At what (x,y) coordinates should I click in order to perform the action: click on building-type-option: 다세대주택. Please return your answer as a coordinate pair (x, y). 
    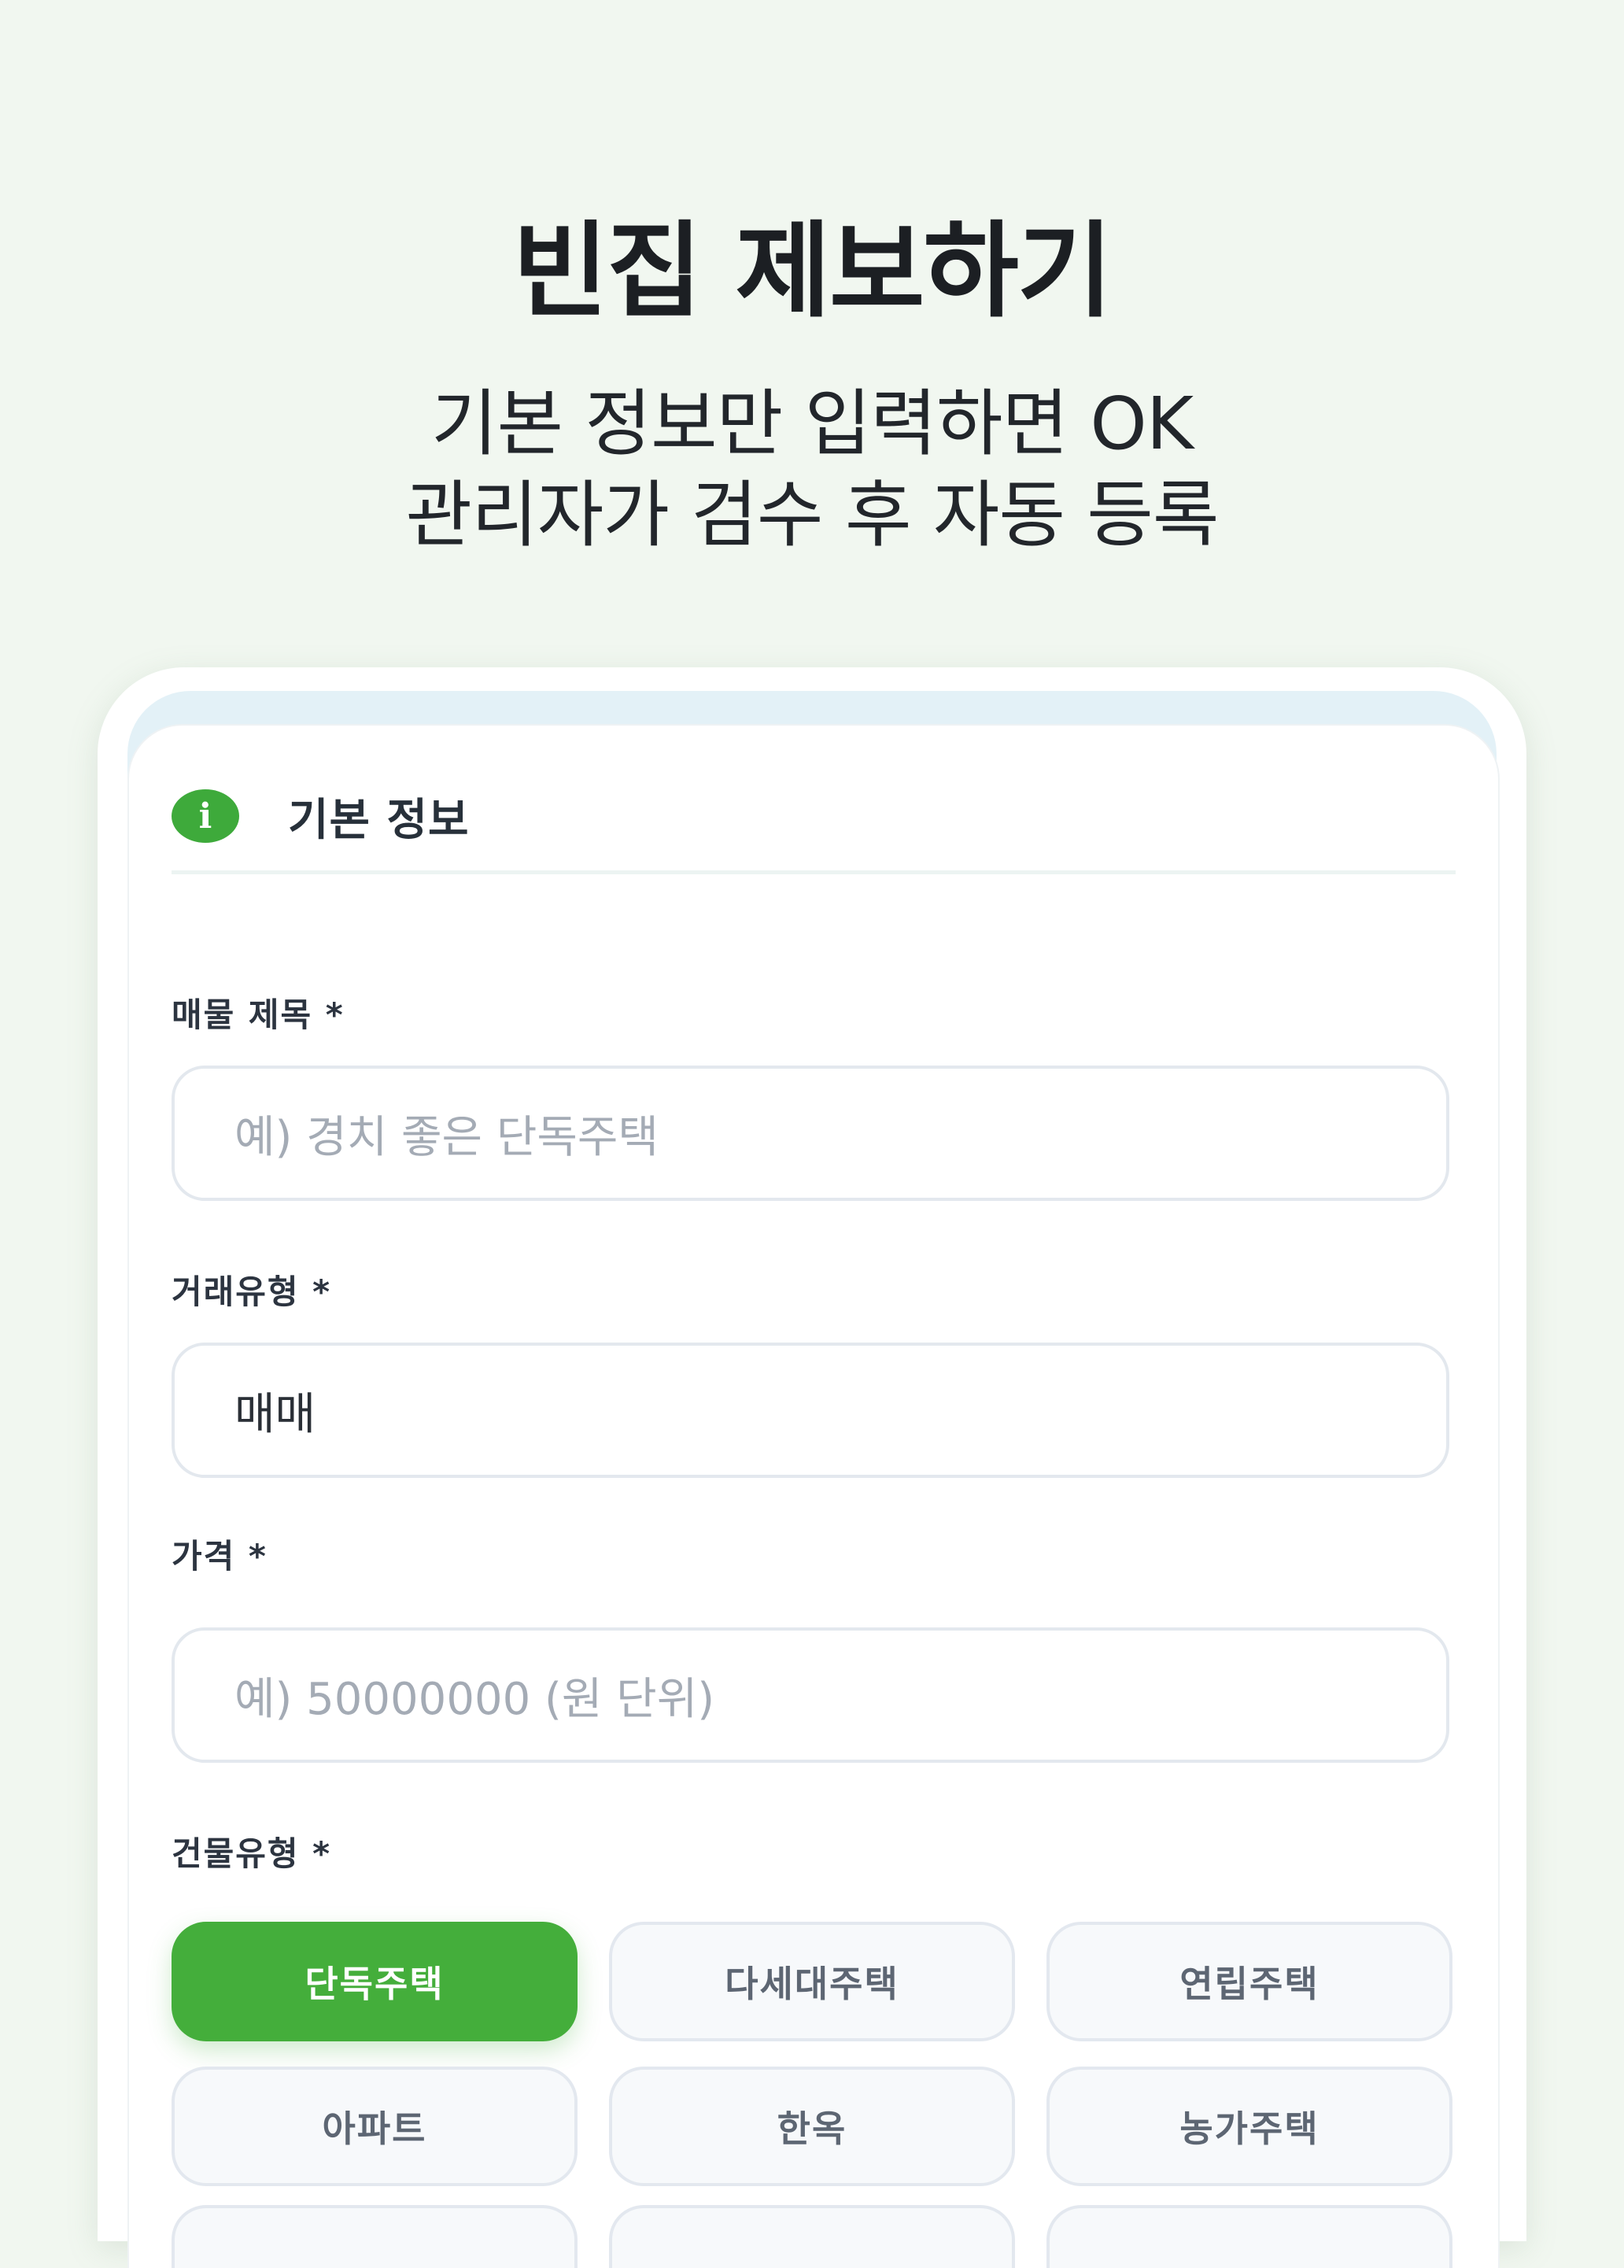
    Looking at the image, I should click on (812, 1981).